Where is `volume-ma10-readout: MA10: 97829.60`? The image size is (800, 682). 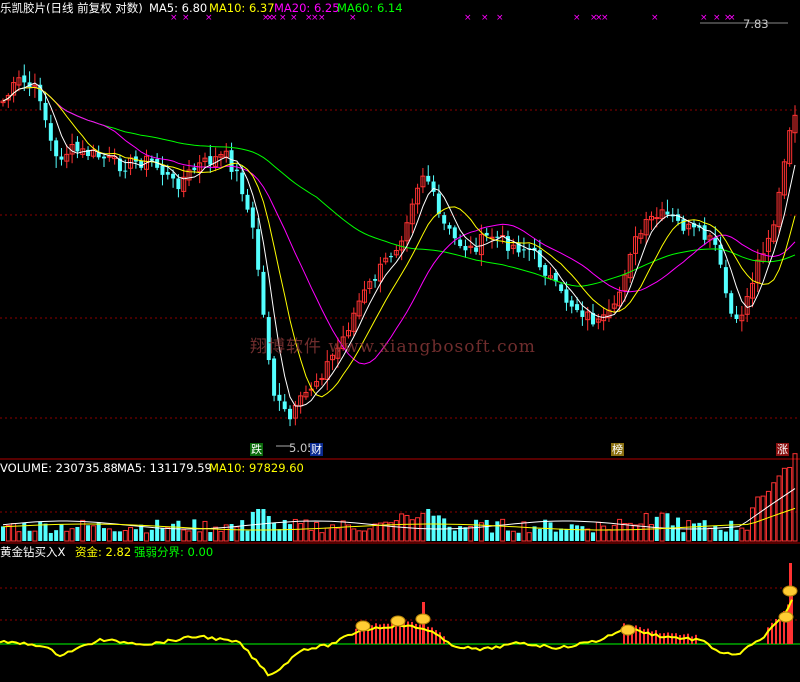
volume-ma10-readout: MA10: 97829.60 is located at coordinates (256, 468).